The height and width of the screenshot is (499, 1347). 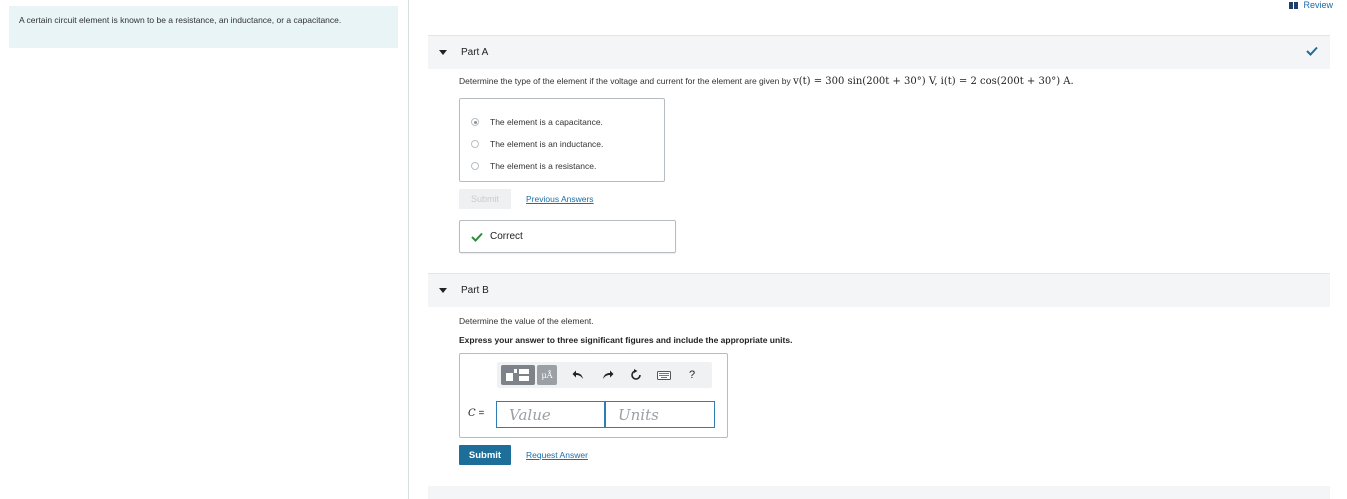 I want to click on choice-label: The element is a capacitance., so click(x=546, y=122).